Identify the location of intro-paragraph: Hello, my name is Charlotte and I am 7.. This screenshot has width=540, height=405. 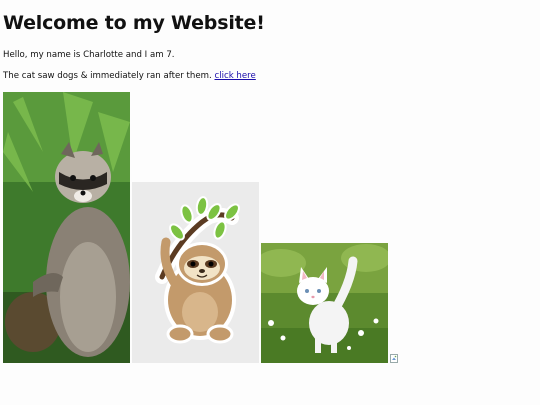
(89, 55).